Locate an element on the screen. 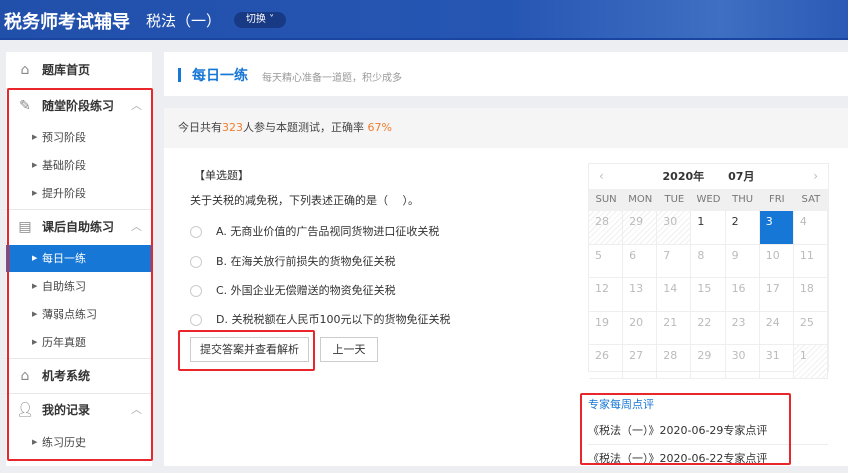  calendar-day: 5 is located at coordinates (606, 261).